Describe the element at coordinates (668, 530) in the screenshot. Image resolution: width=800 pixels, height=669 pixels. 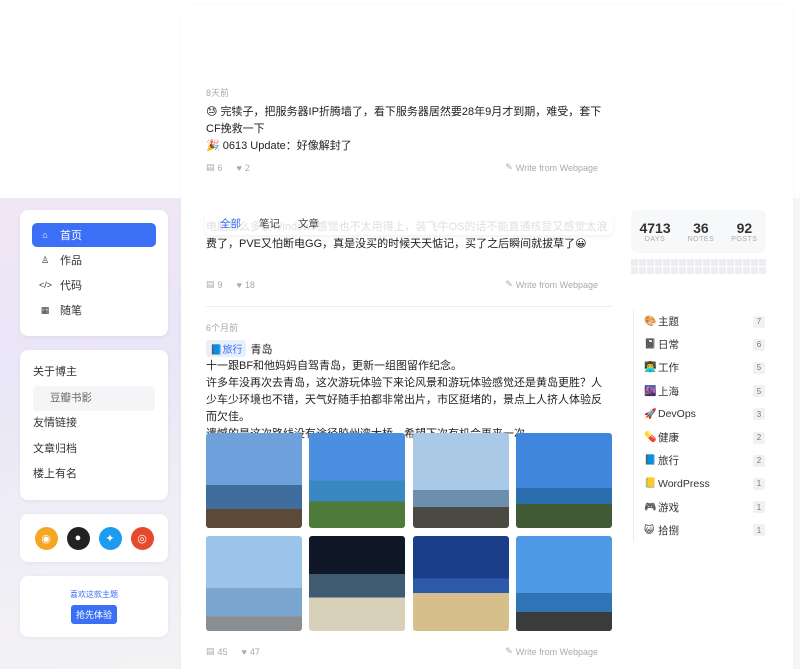
I see `category-name: 拾捌` at that location.